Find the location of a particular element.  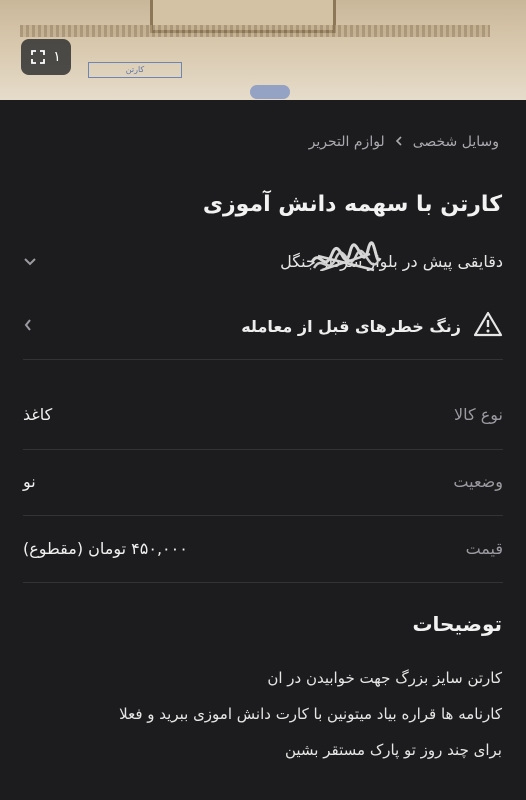

location-row: دقایقی پیش در بلوار سردار جنگل is located at coordinates (263, 261).